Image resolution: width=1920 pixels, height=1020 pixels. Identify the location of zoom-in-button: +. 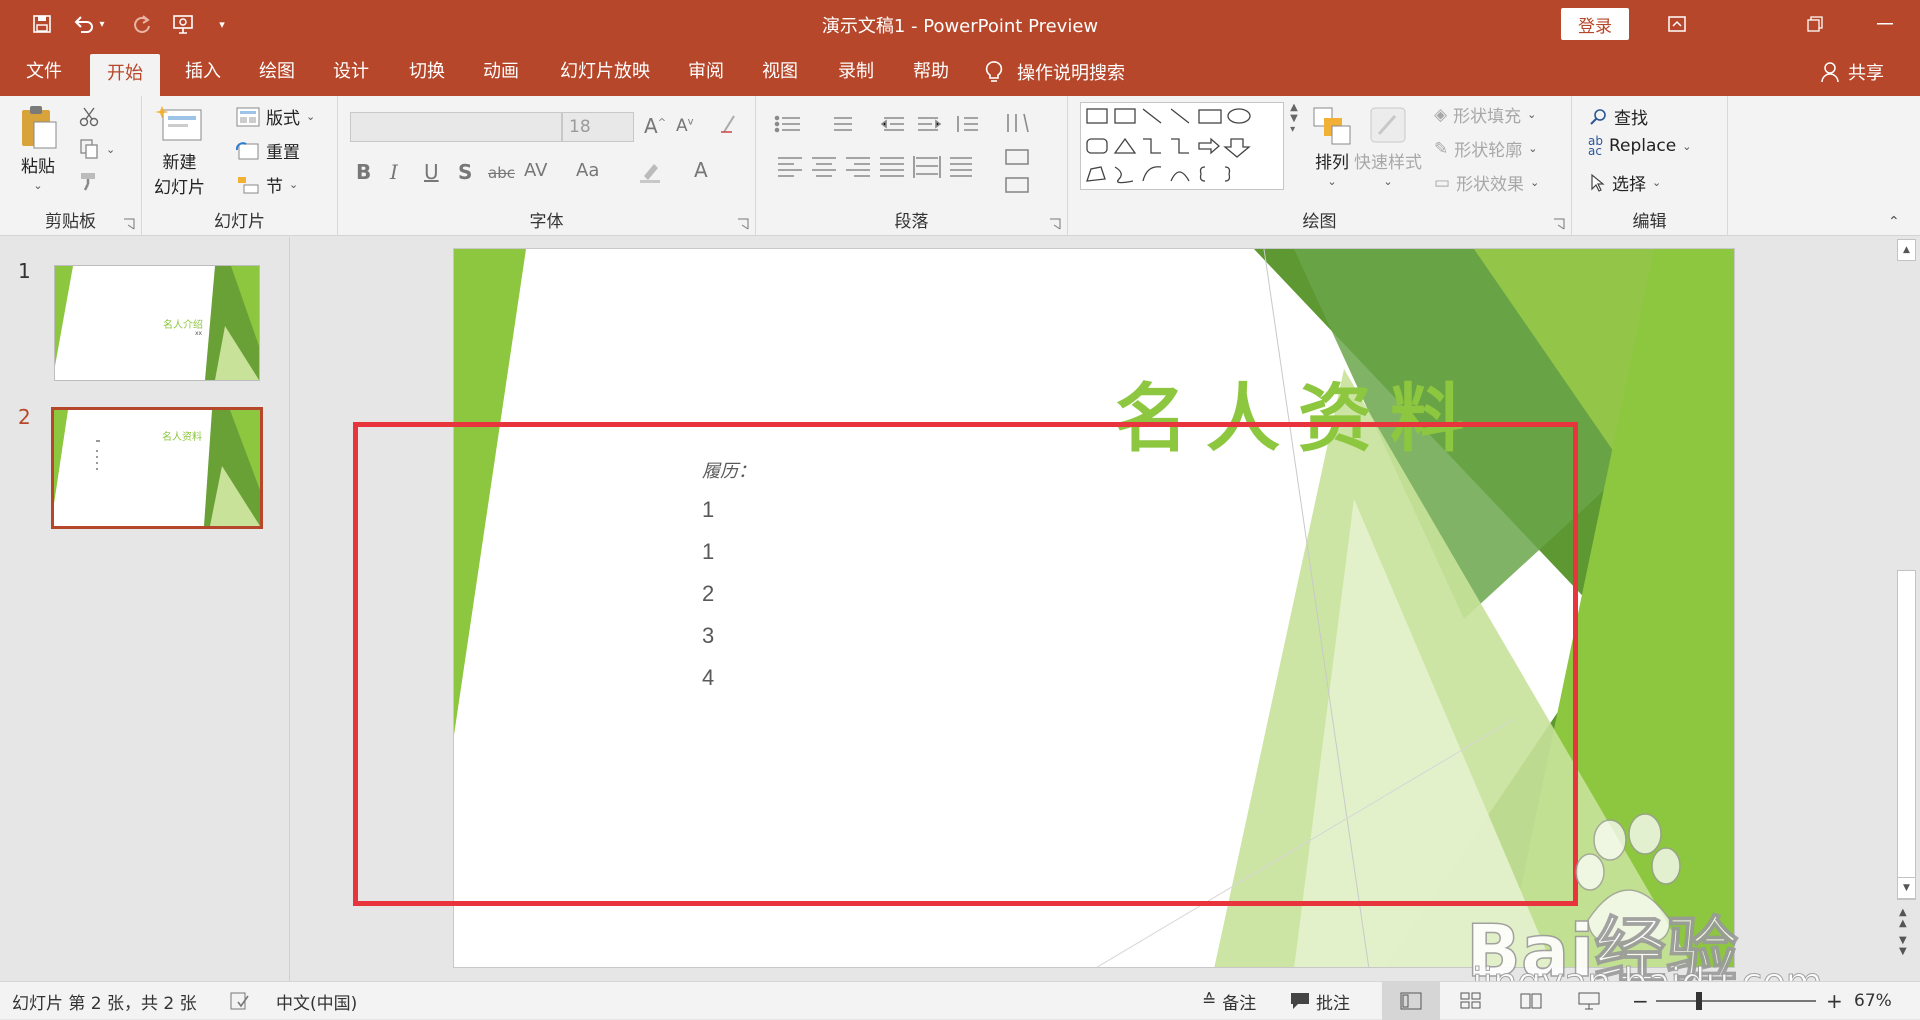
(1834, 1001).